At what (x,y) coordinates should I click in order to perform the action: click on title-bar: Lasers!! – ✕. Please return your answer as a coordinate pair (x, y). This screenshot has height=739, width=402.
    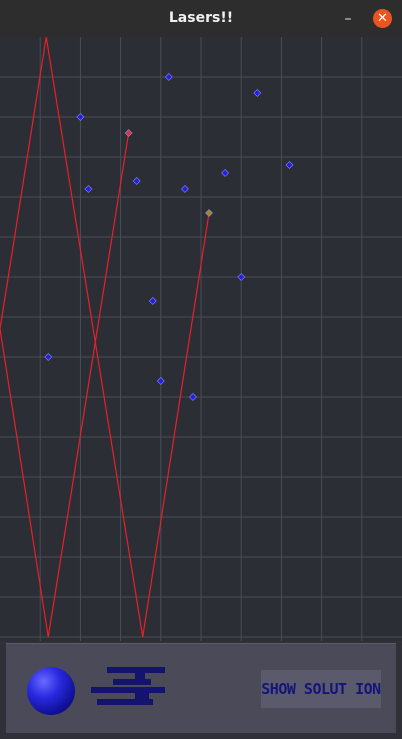
    Looking at the image, I should click on (201, 19).